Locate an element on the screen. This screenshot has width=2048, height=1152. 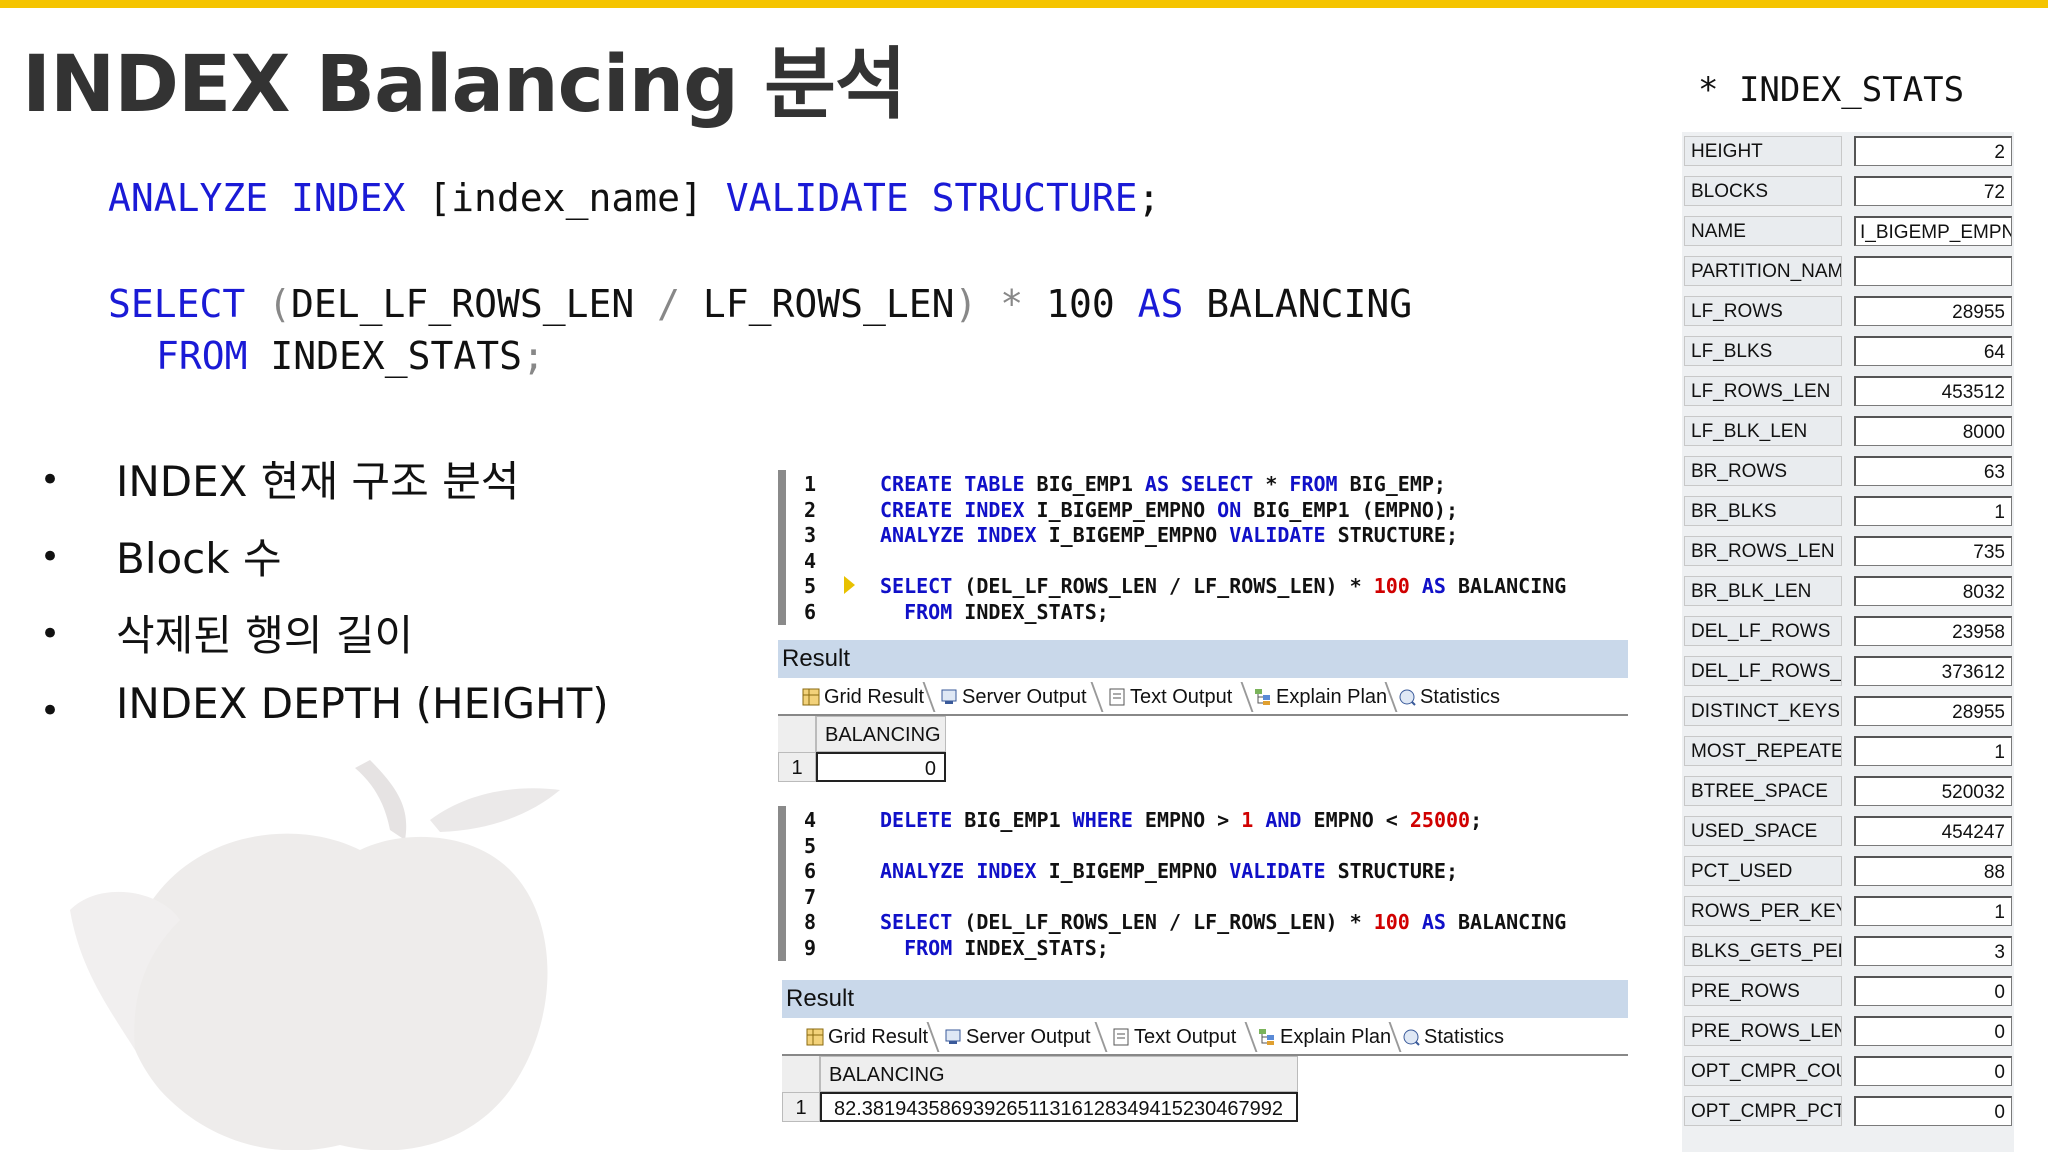
stats-value-field: 3 is located at coordinates (1933, 951).